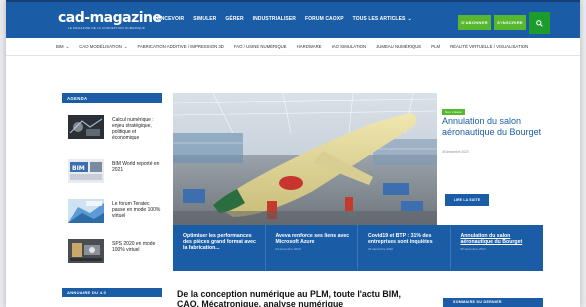 The width and height of the screenshot is (586, 307). I want to click on category-plm: PLM, so click(435, 46).